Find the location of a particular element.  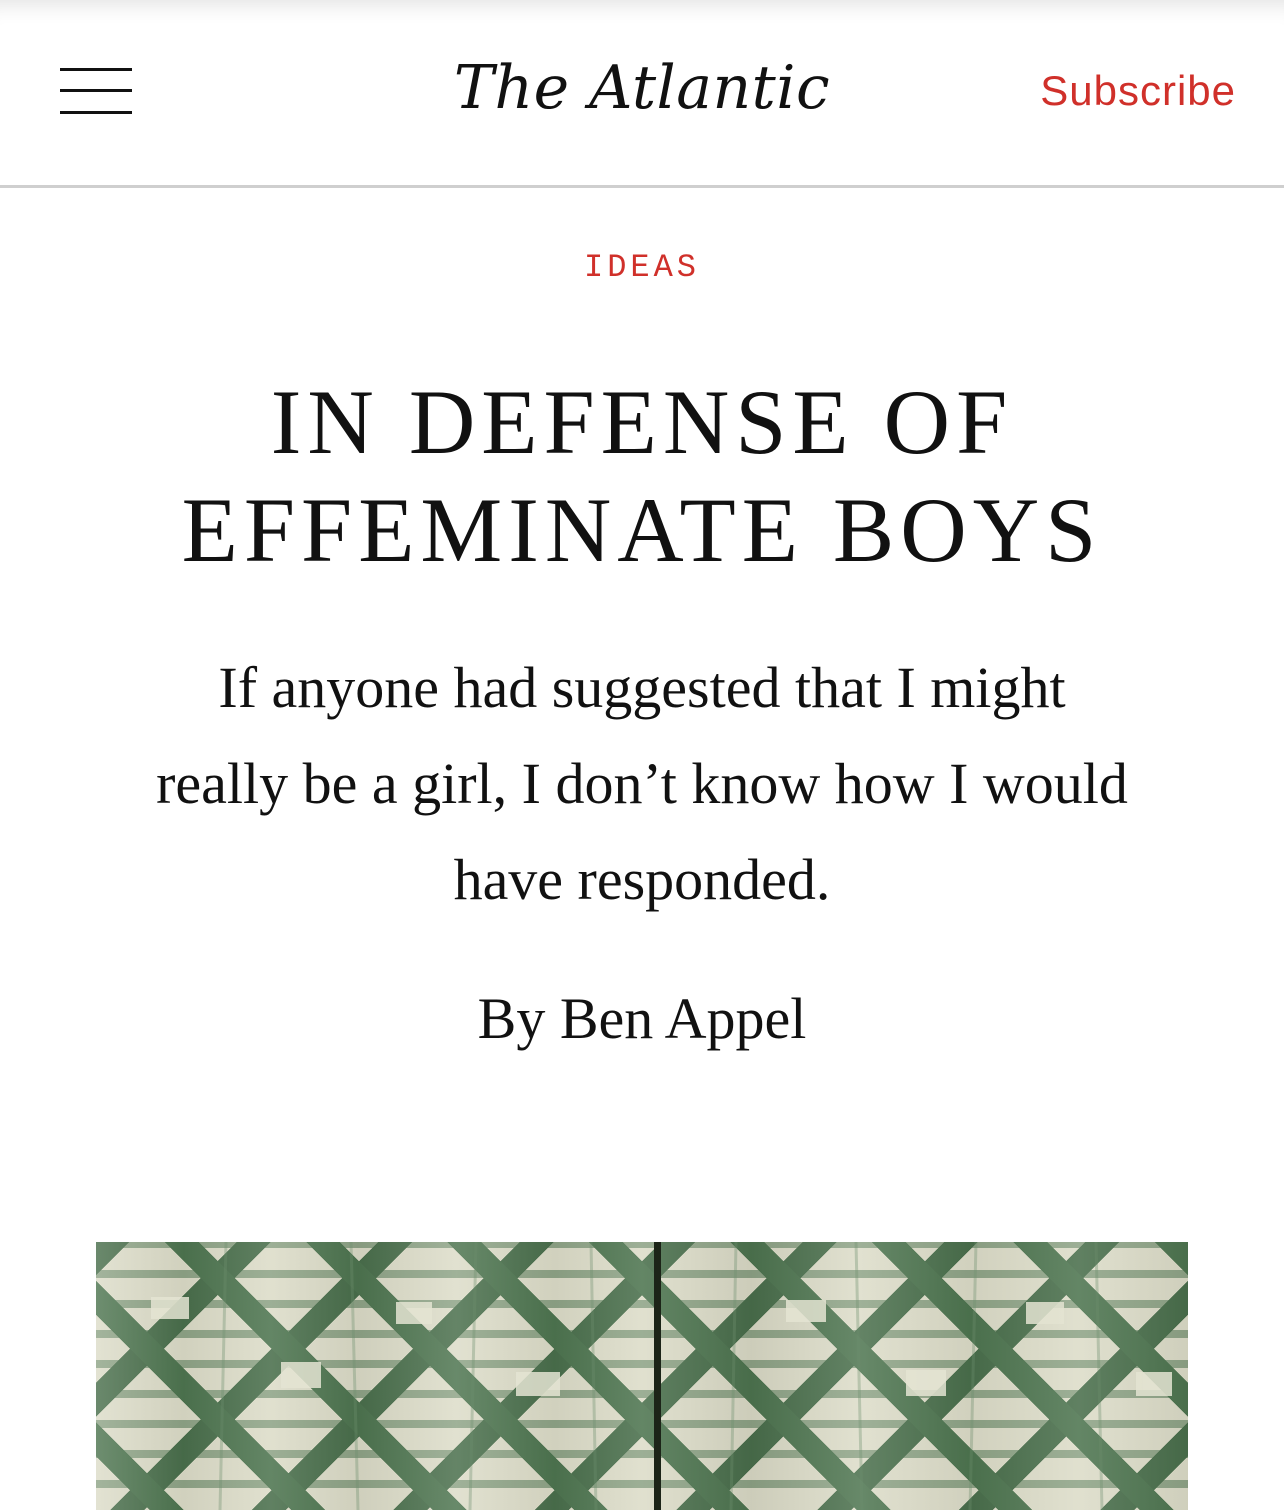

author-link: Ben Appel is located at coordinates (683, 1018).